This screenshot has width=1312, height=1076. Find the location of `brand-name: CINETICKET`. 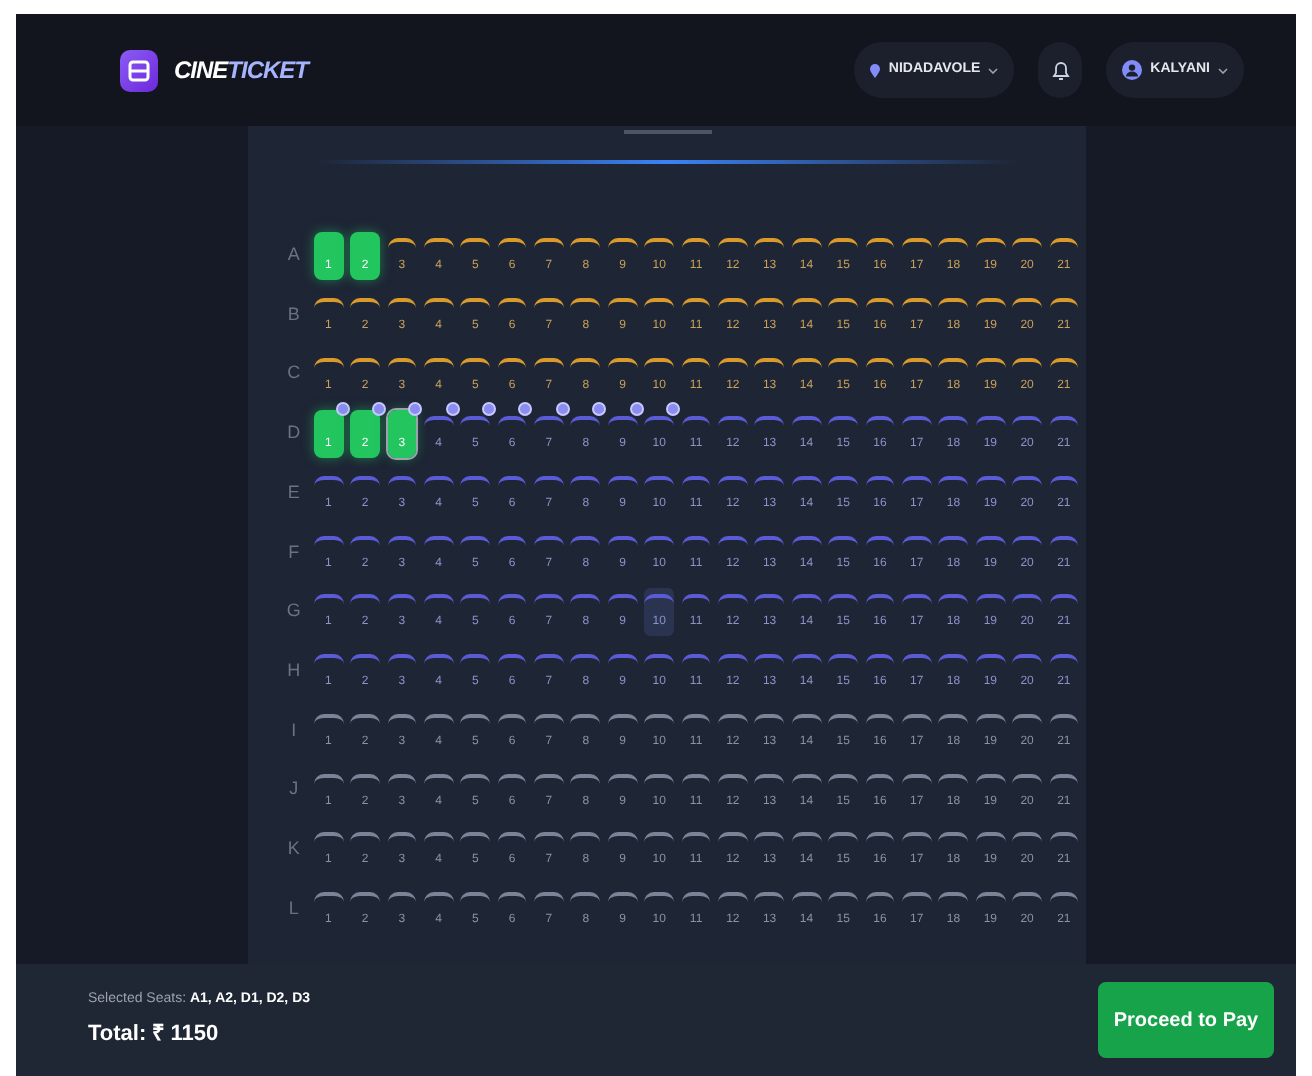

brand-name: CINETICKET is located at coordinates (241, 70).